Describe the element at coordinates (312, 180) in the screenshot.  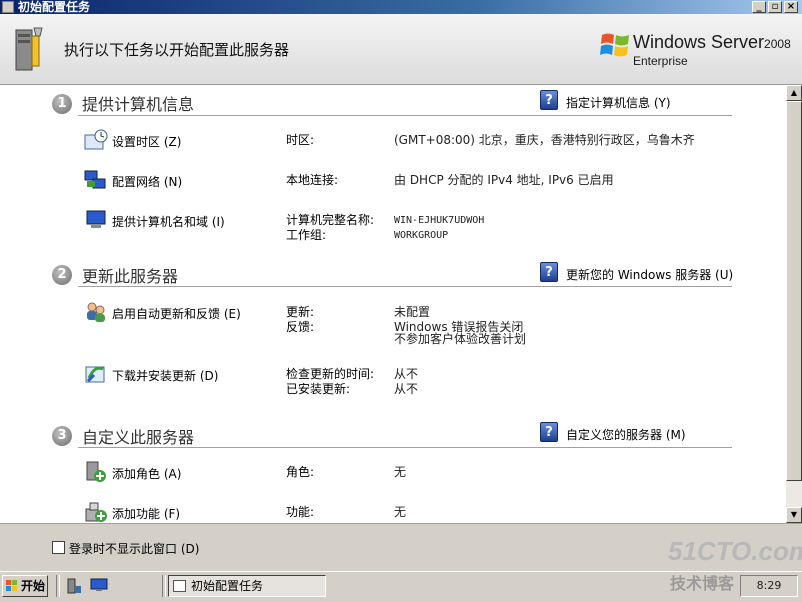
I see `local-connection-label: 本地连接:` at that location.